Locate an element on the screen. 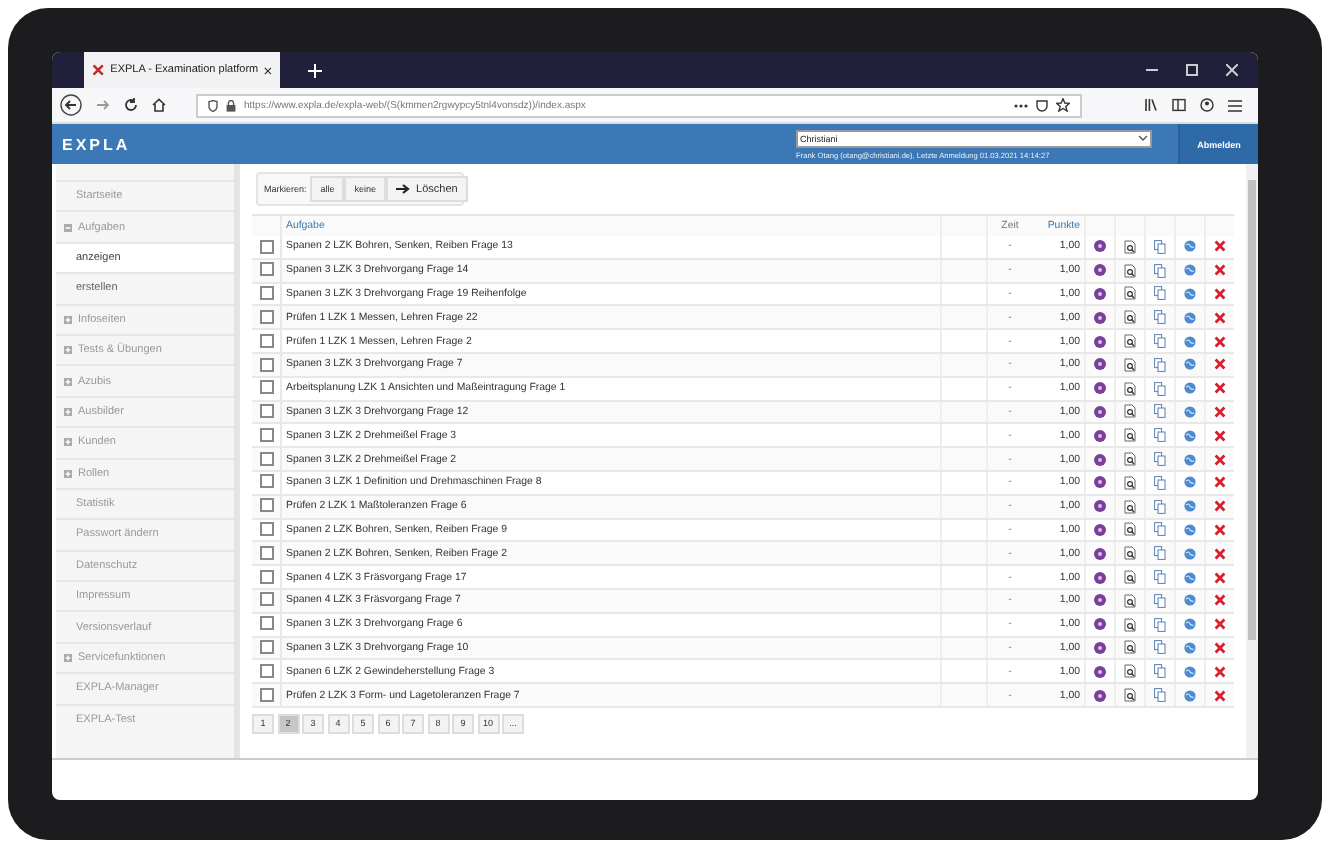 The image size is (1330, 848). pocket-icon is located at coordinates (1042, 105).